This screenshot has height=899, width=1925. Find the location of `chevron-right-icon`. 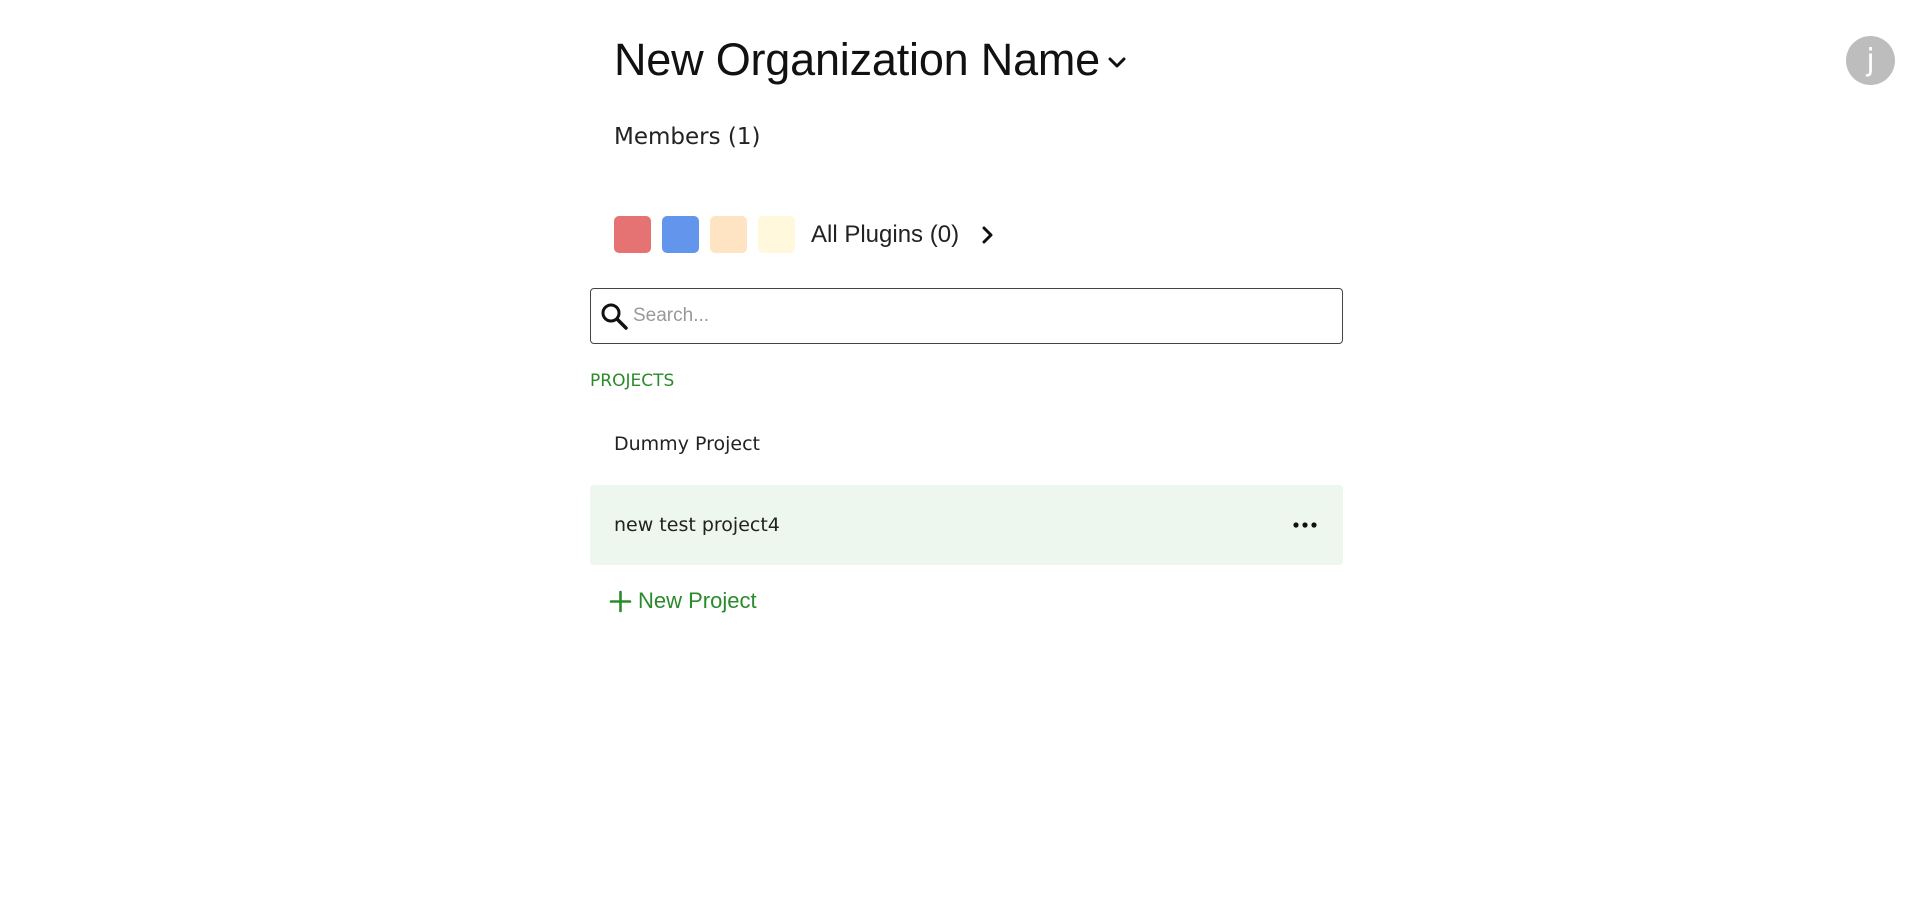

chevron-right-icon is located at coordinates (987, 235).